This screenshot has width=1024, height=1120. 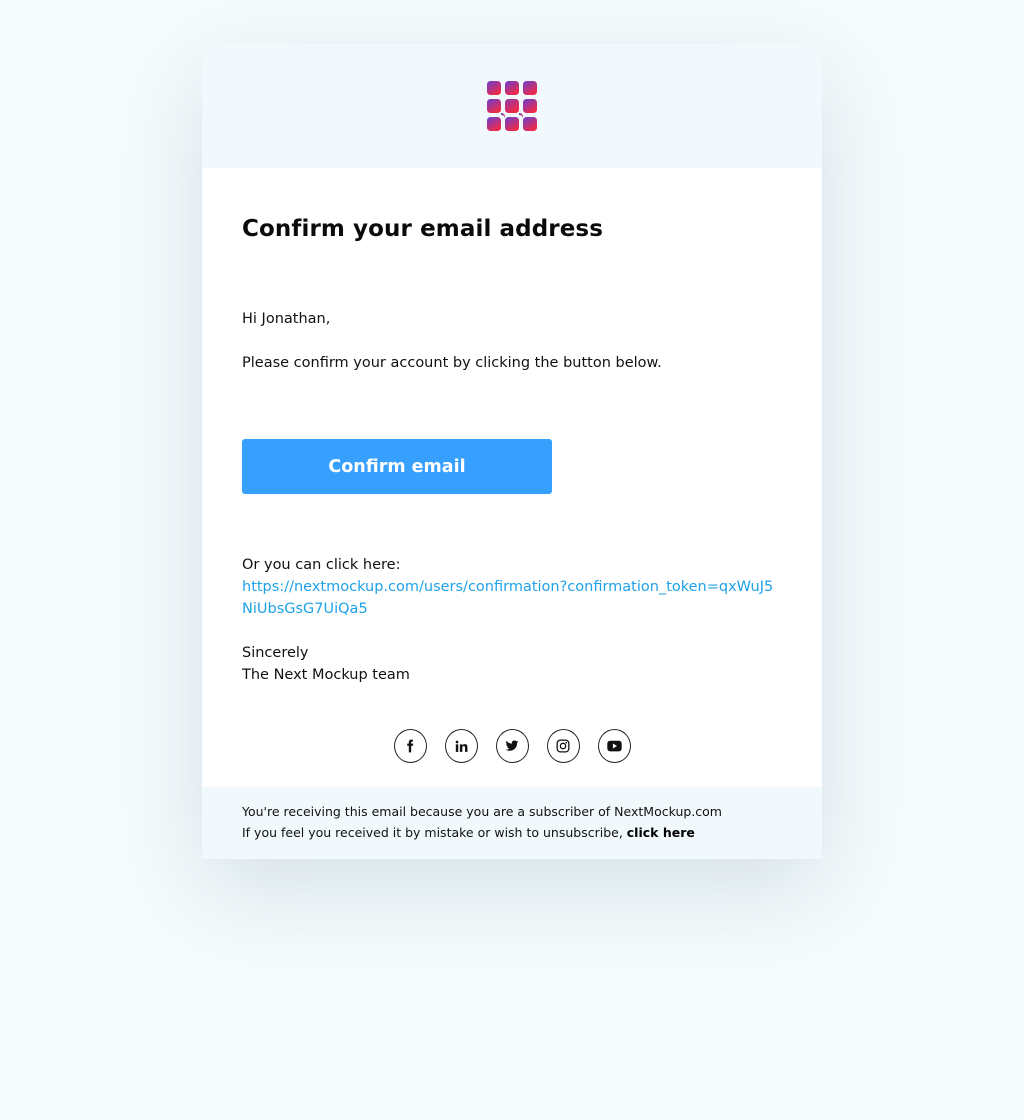 I want to click on signoff: Sincerely The Next Mockup team, so click(x=512, y=664).